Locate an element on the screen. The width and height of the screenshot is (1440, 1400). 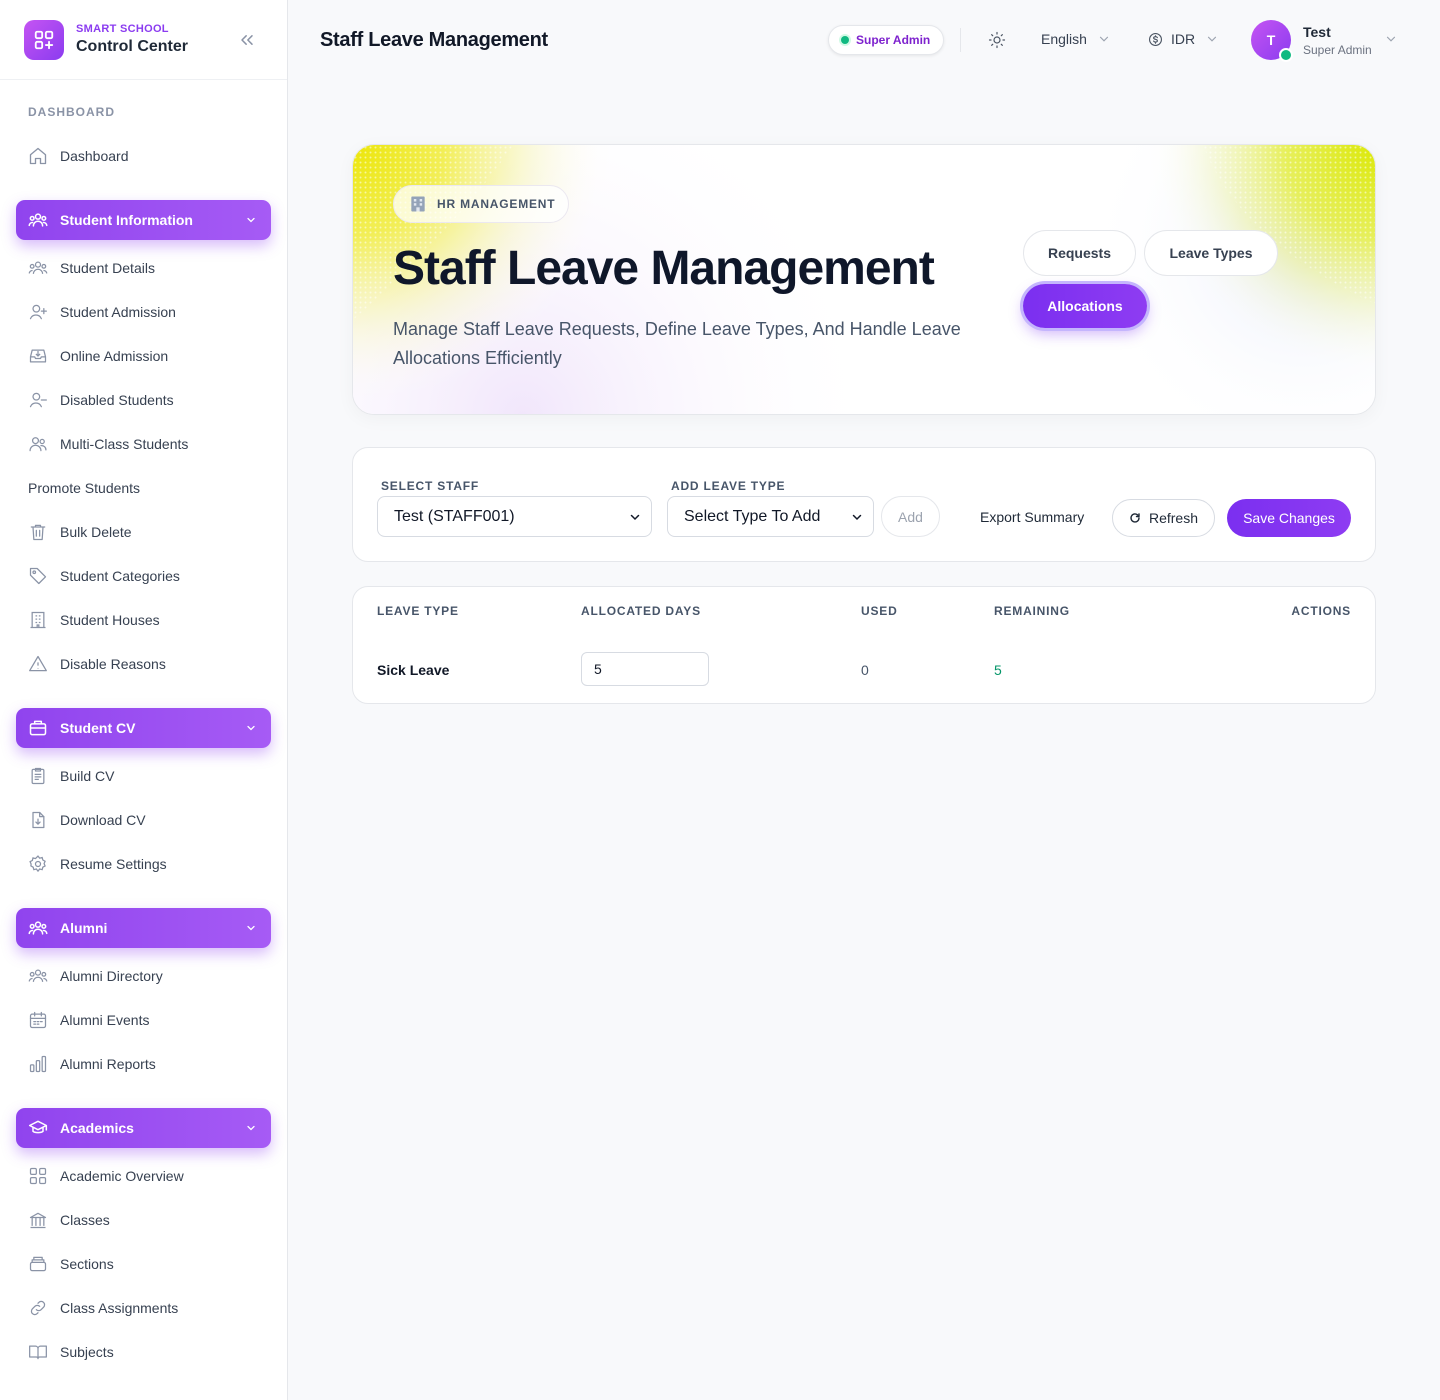
sidebar-item-label: Disable Reasons is located at coordinates (113, 664).